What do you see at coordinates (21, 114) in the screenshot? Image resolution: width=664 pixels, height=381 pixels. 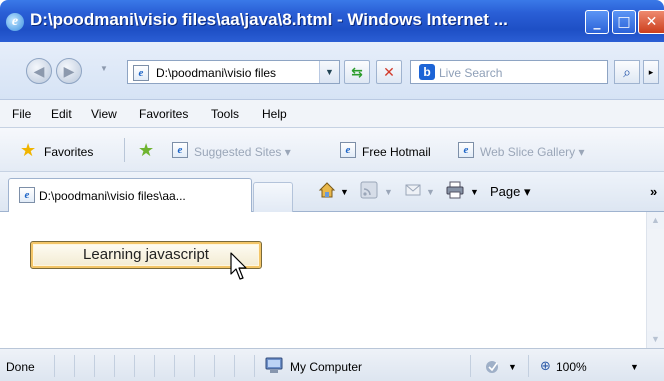 I see `menu-file: File` at bounding box center [21, 114].